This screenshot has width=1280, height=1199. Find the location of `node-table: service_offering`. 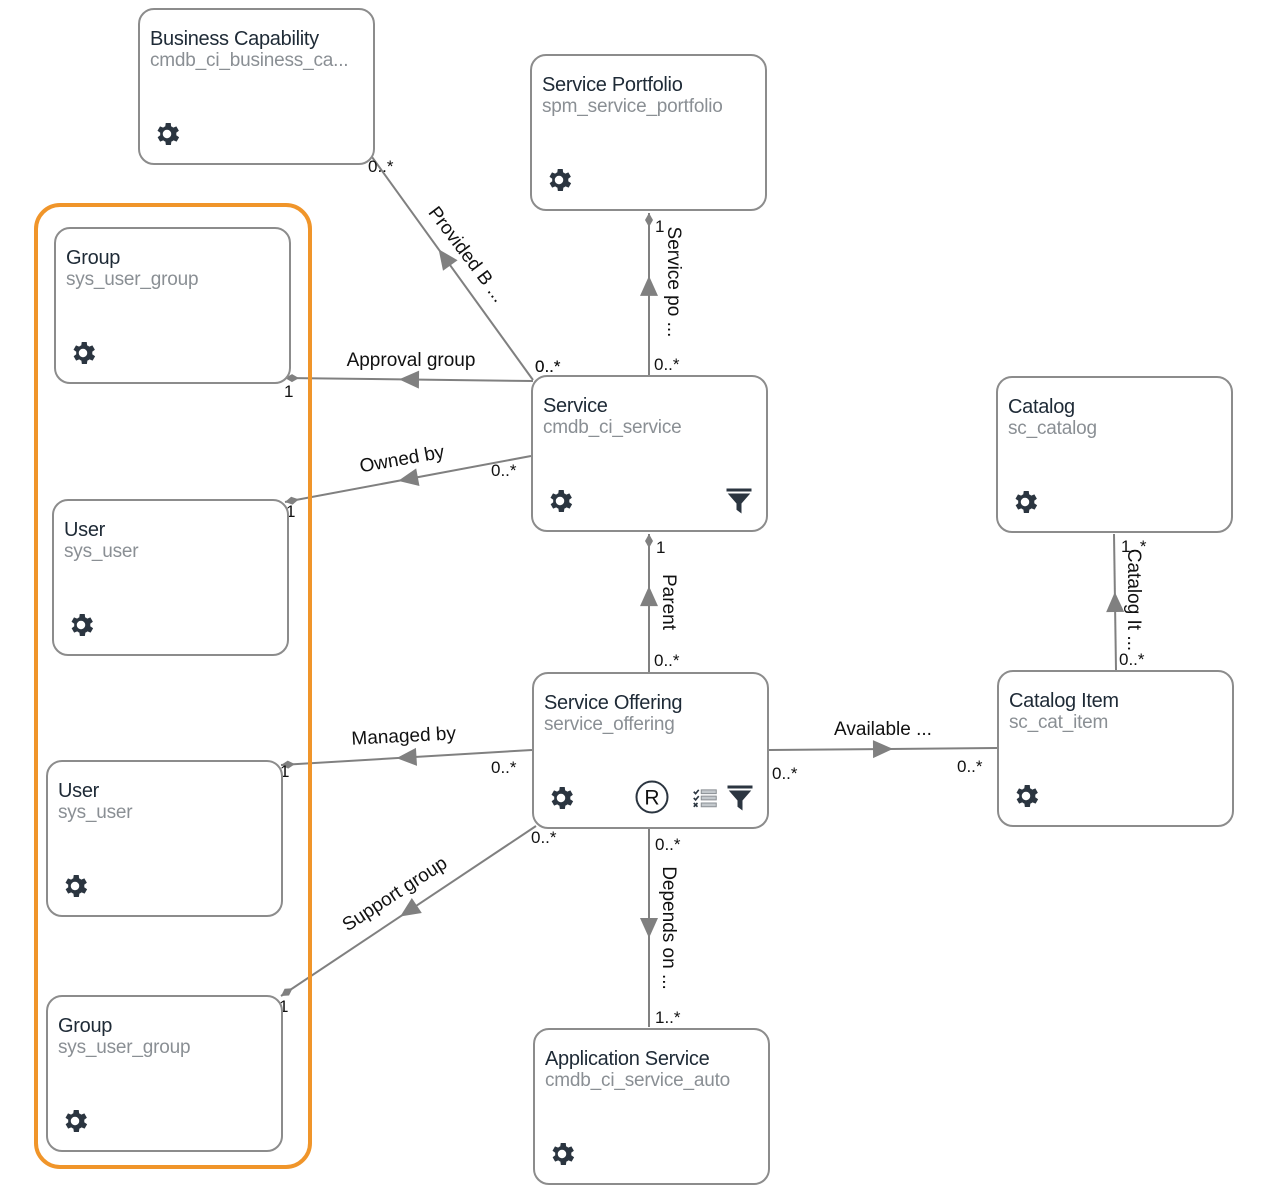

node-table: service_offering is located at coordinates (609, 724).